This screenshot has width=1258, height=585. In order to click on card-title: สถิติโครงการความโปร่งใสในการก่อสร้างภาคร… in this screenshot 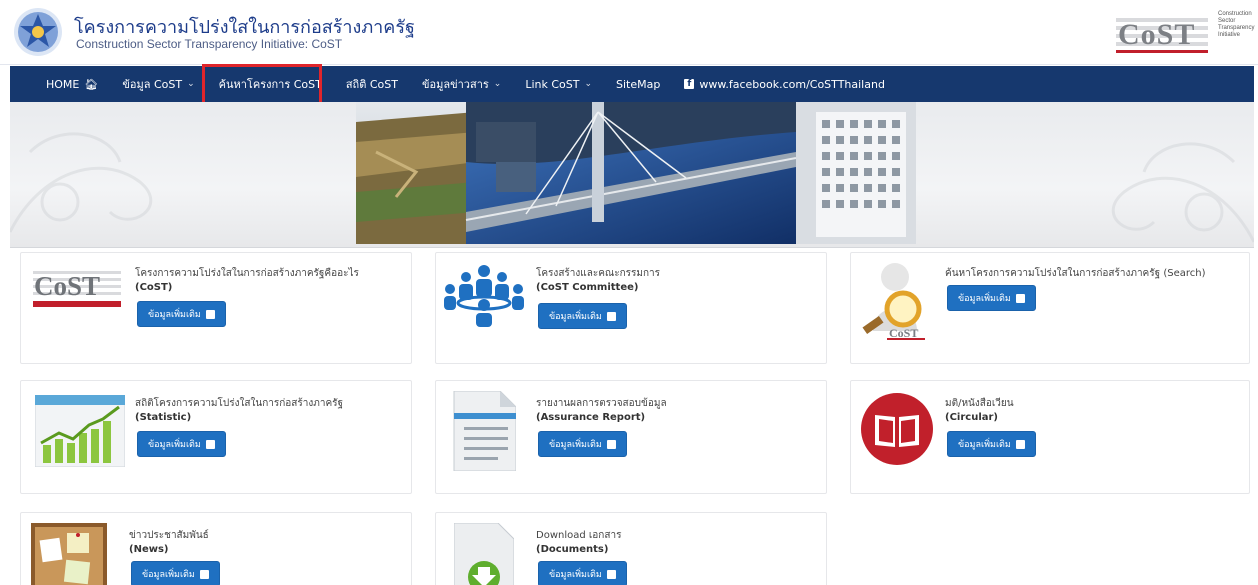, I will do `click(239, 410)`.